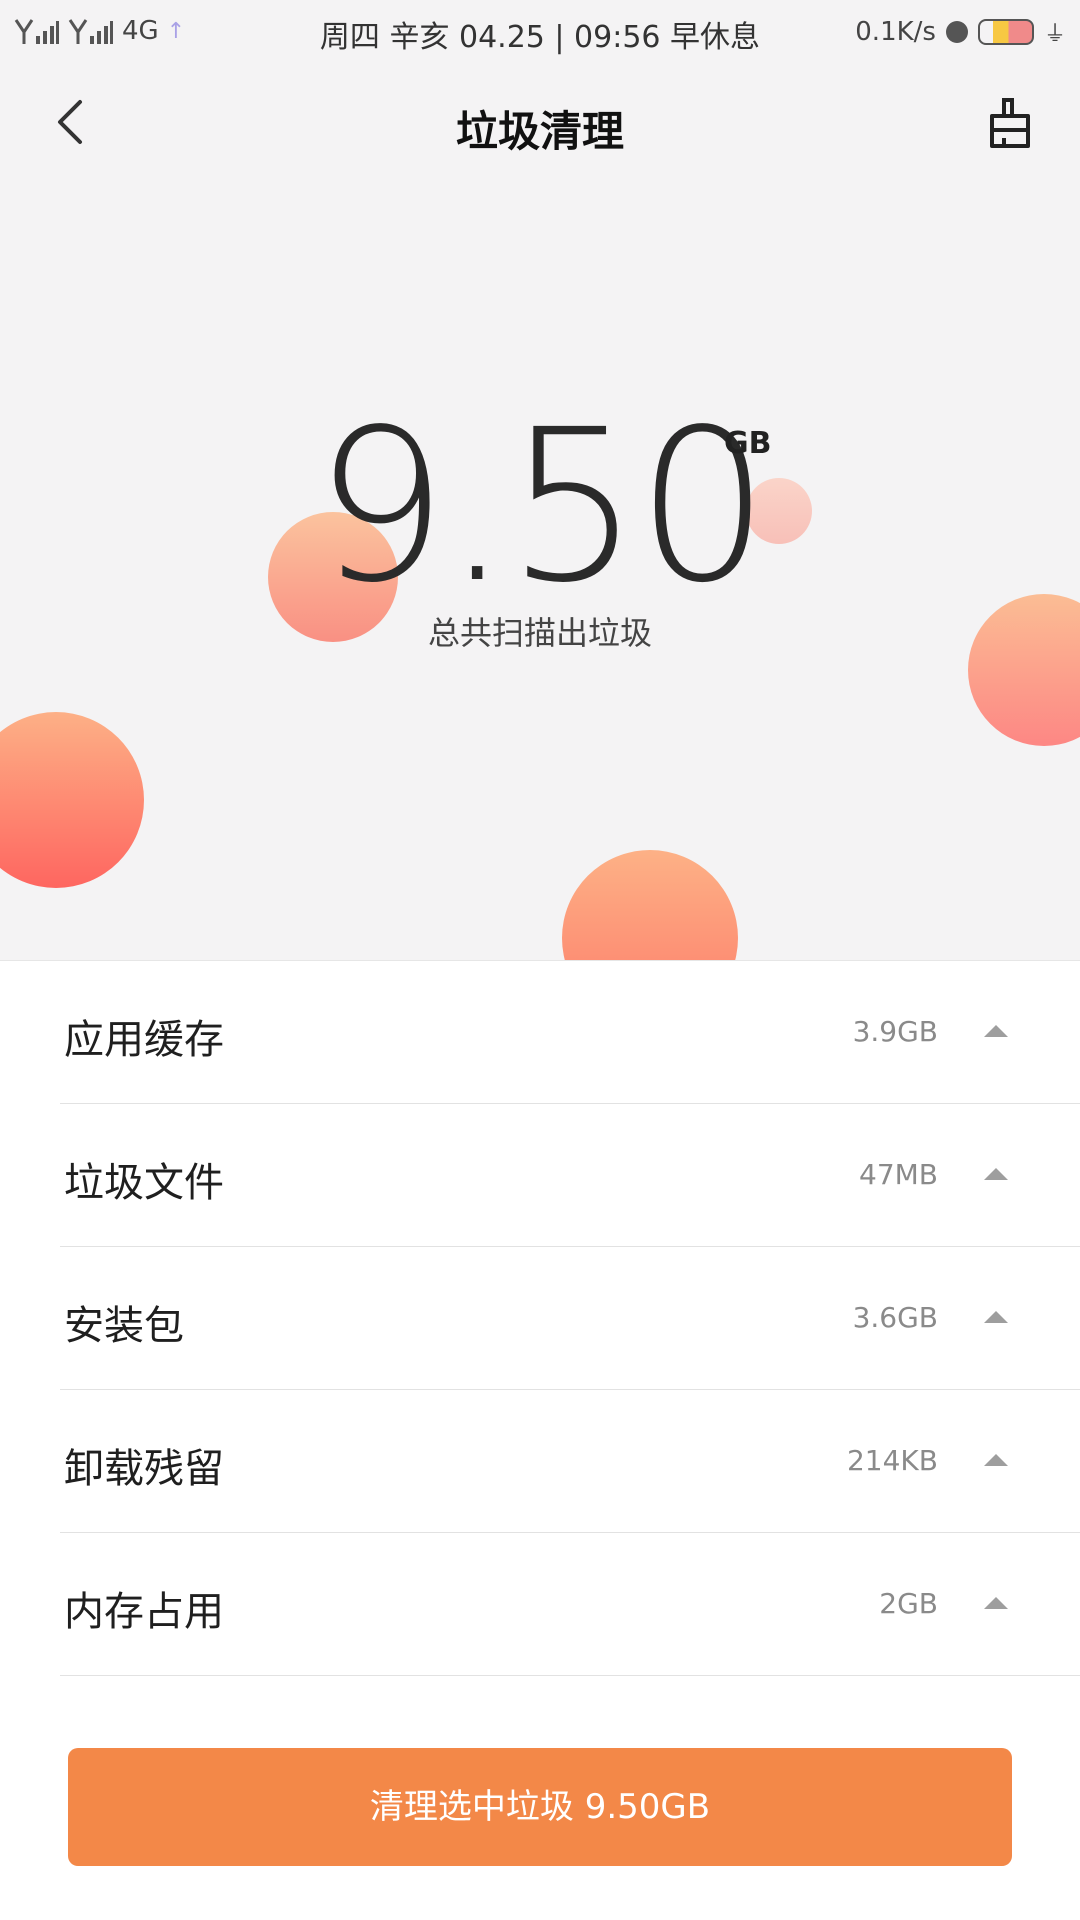  Describe the element at coordinates (1005, 32) in the screenshot. I see `battery-icon` at that location.